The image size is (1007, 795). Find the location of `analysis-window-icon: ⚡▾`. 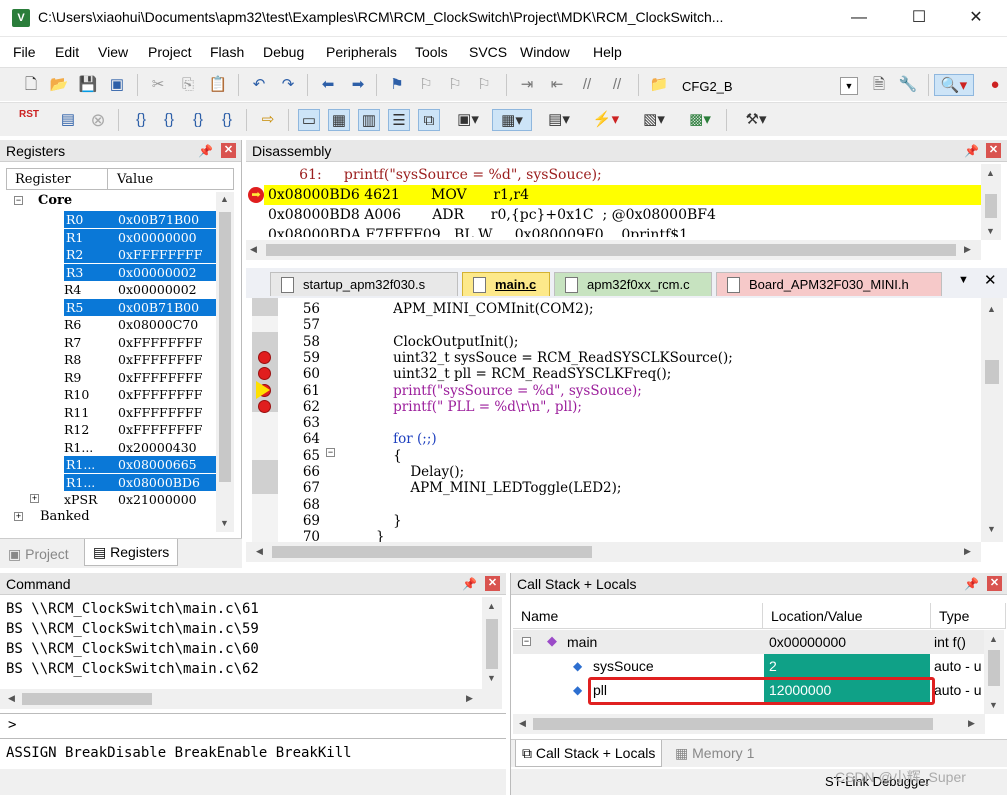

analysis-window-icon: ⚡▾ is located at coordinates (606, 120).